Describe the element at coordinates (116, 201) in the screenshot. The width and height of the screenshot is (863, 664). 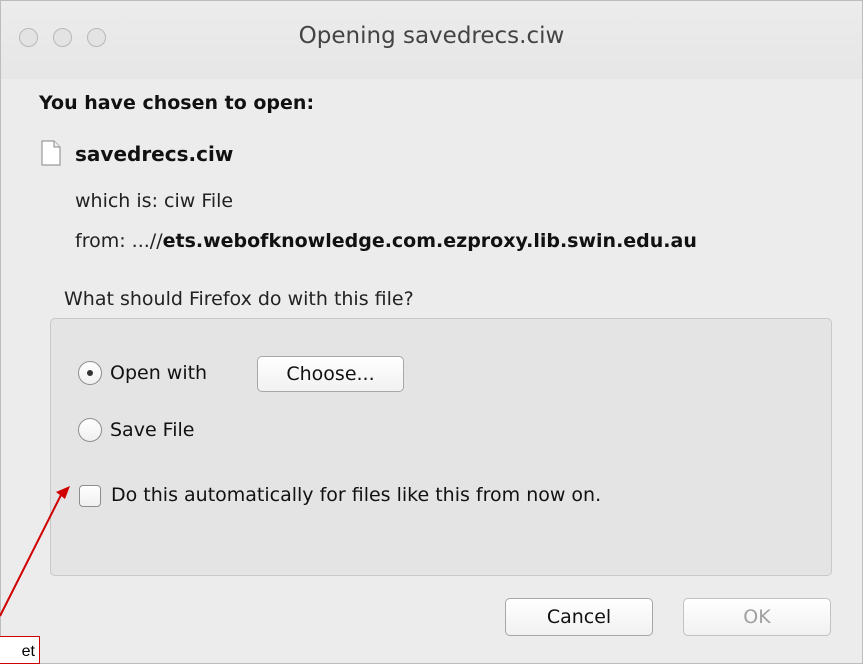
I see `file-type-label: which is:` at that location.